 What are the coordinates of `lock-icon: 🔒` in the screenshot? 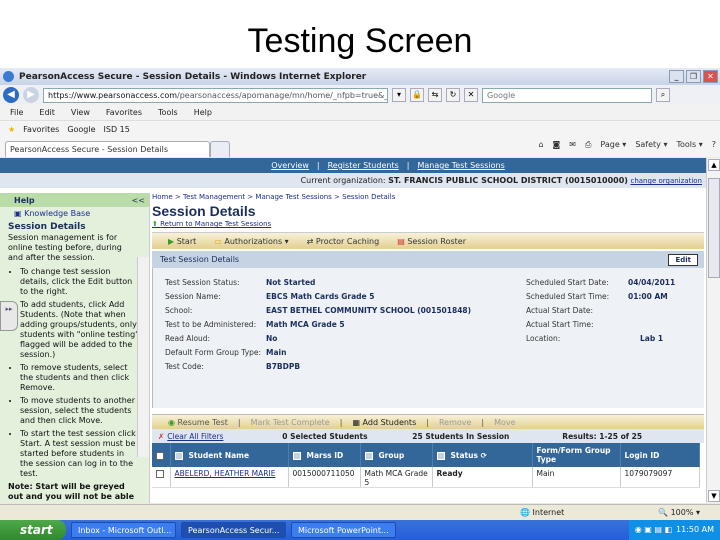 It's located at (417, 95).